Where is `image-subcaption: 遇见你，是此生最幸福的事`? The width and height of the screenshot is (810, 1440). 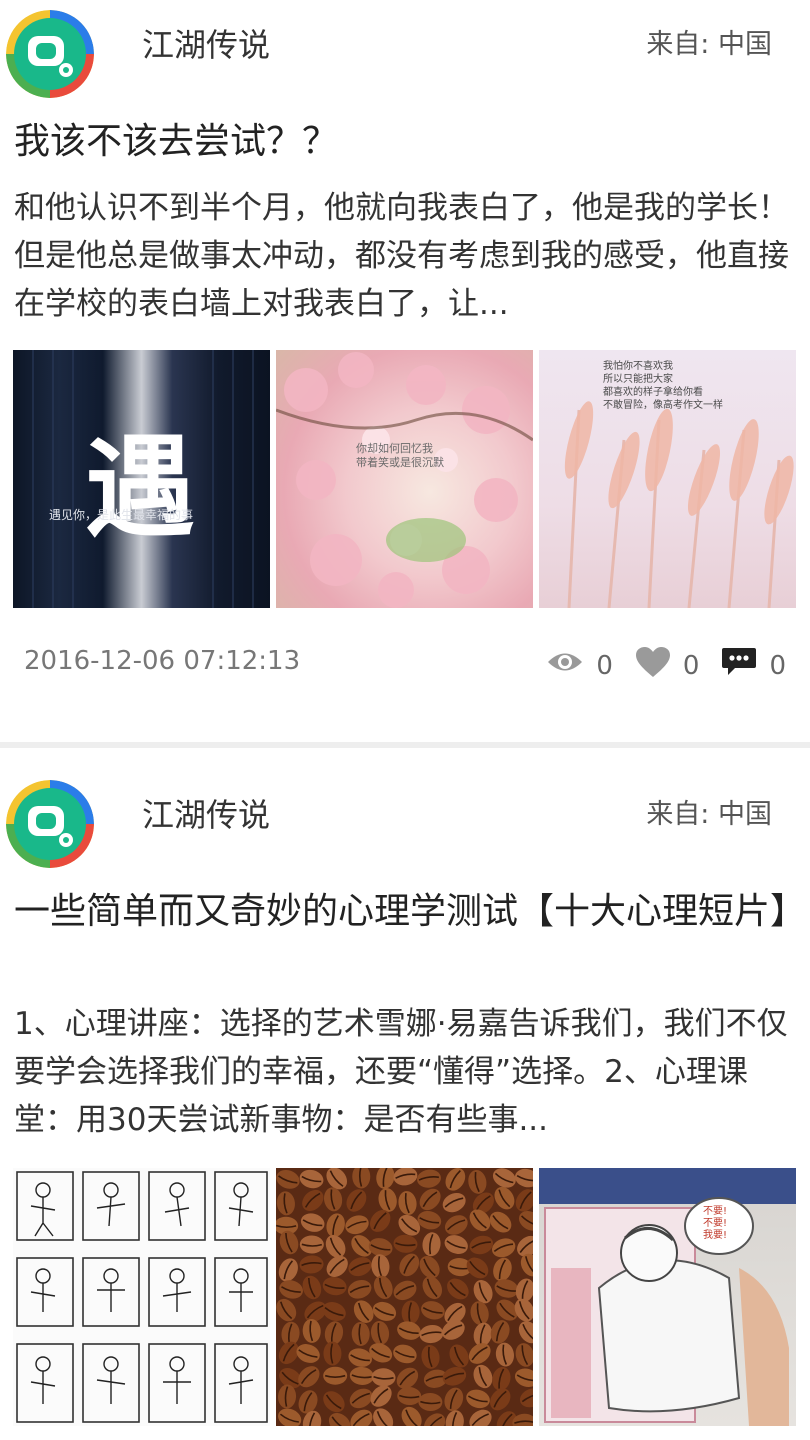 image-subcaption: 遇见你，是此生最幸福的事 is located at coordinates (121, 515).